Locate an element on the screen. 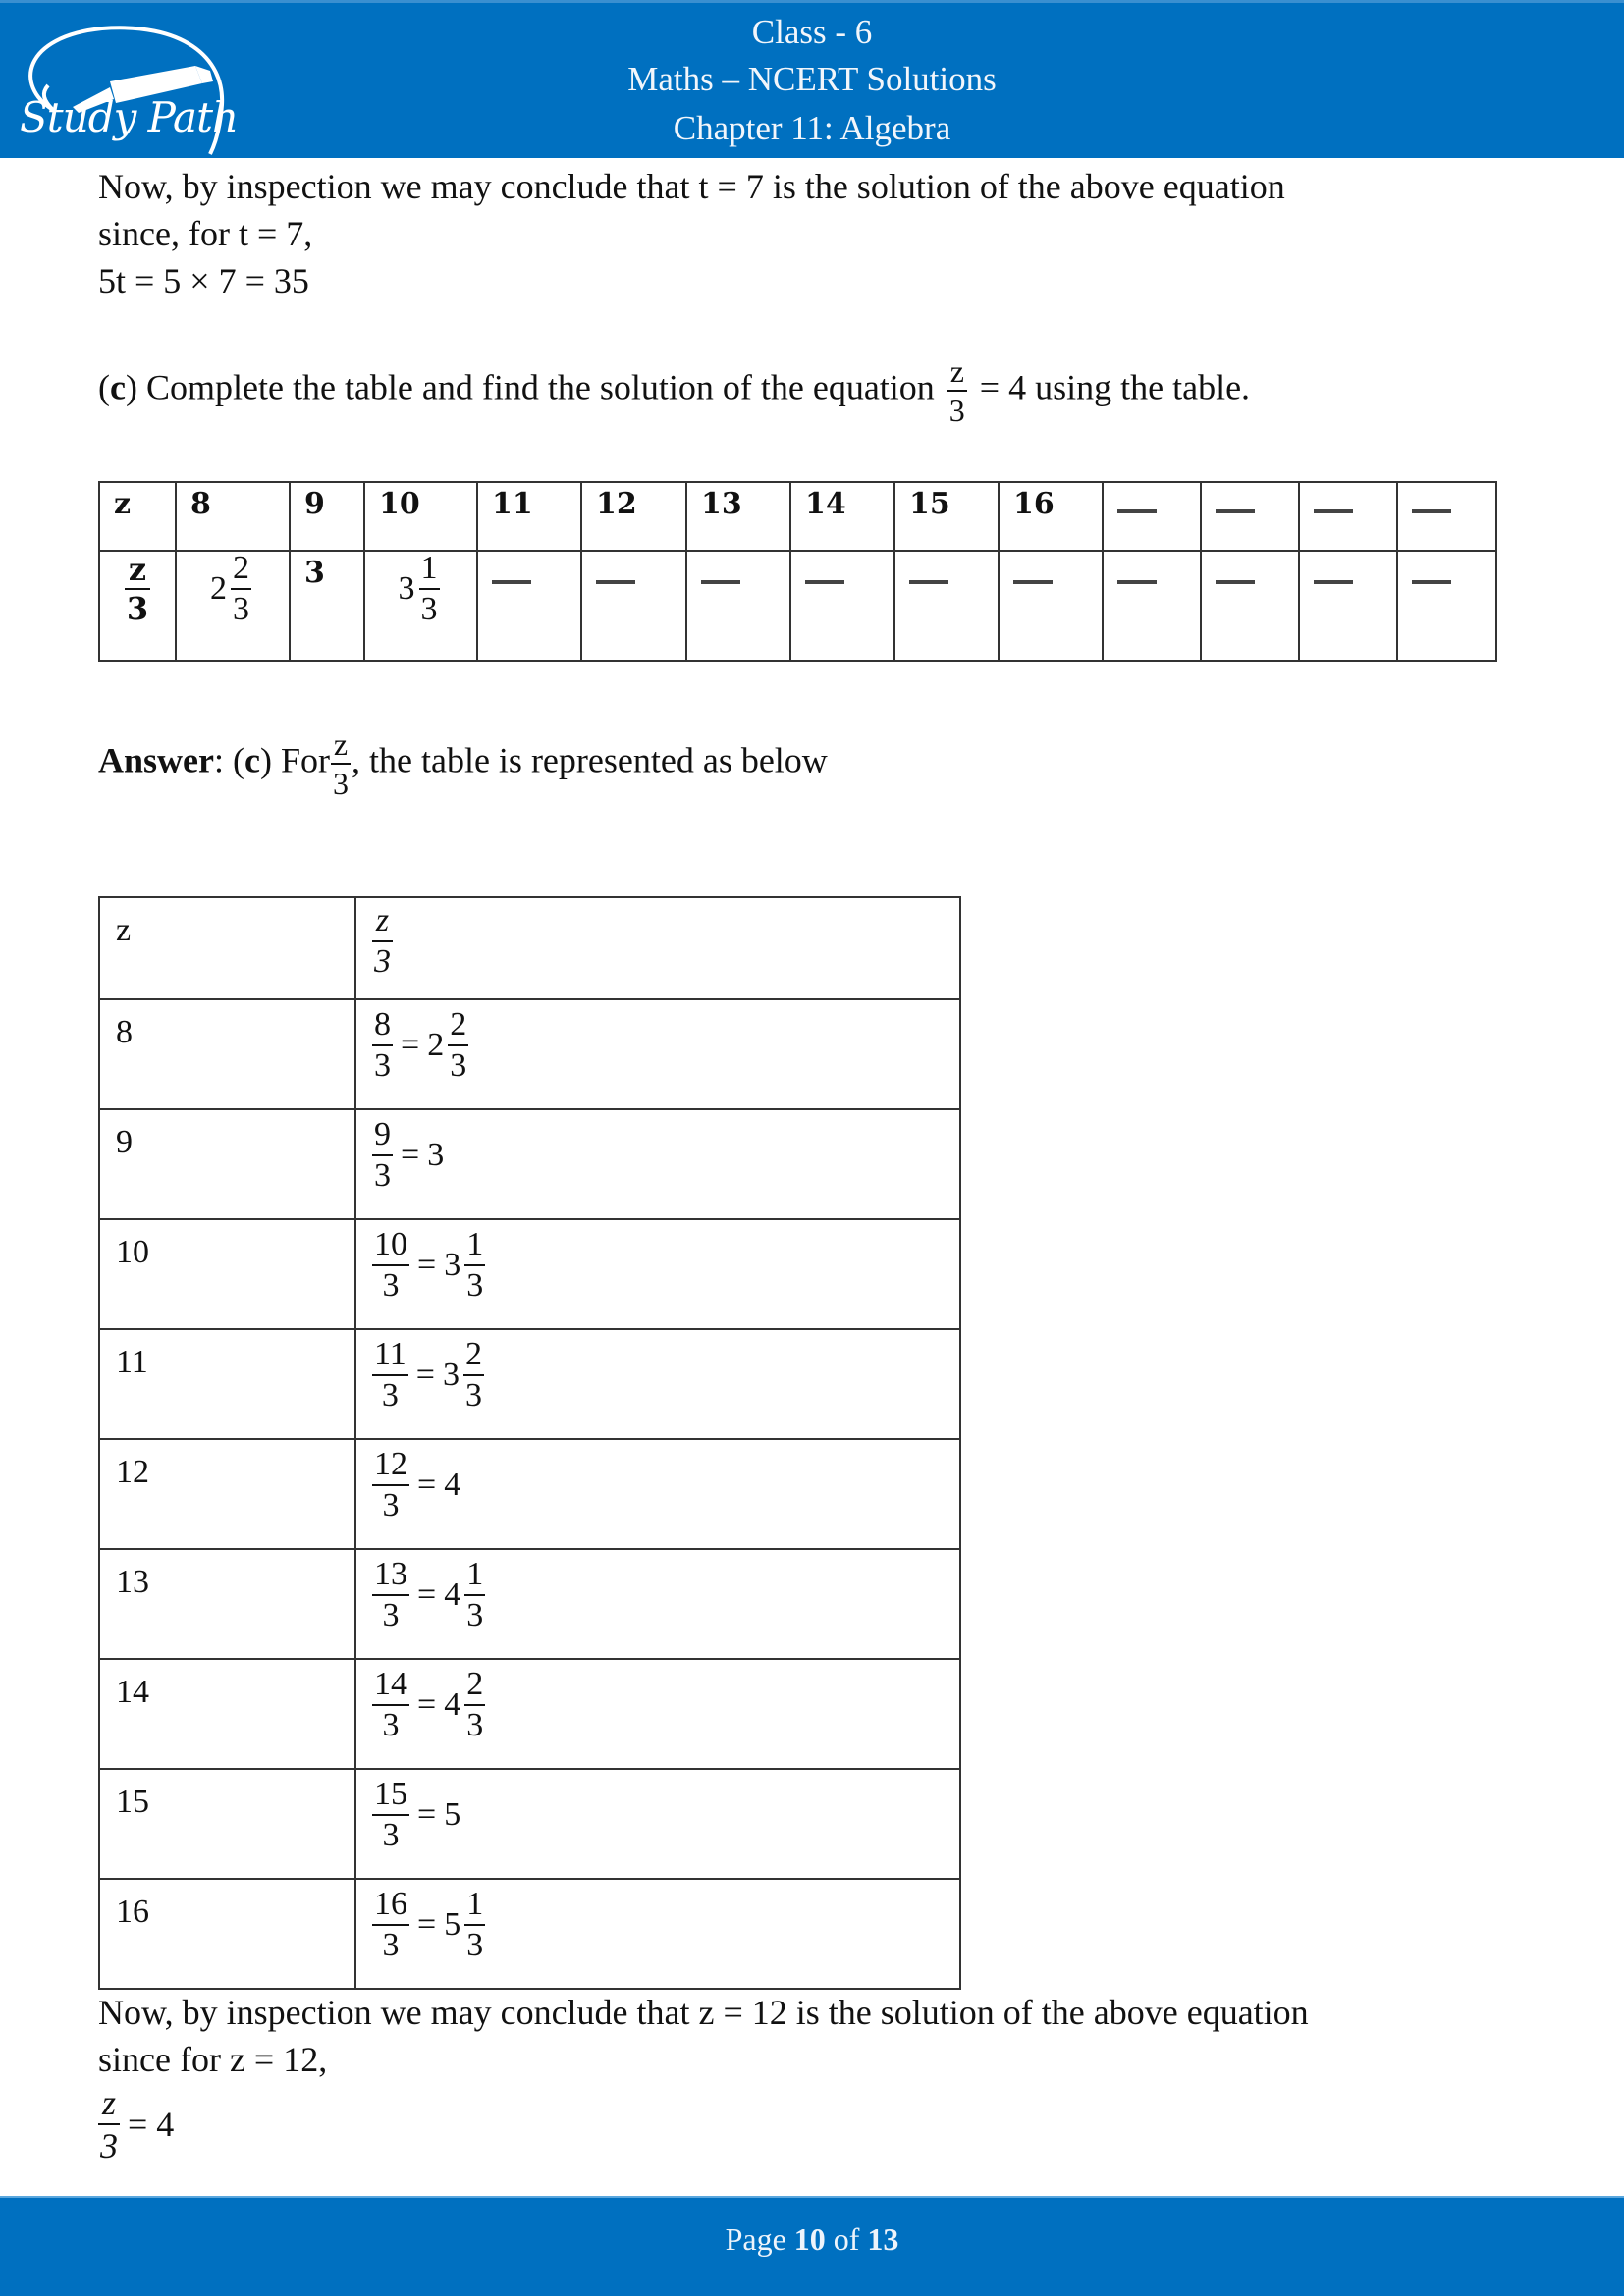  table-cell: 10 is located at coordinates (420, 516).